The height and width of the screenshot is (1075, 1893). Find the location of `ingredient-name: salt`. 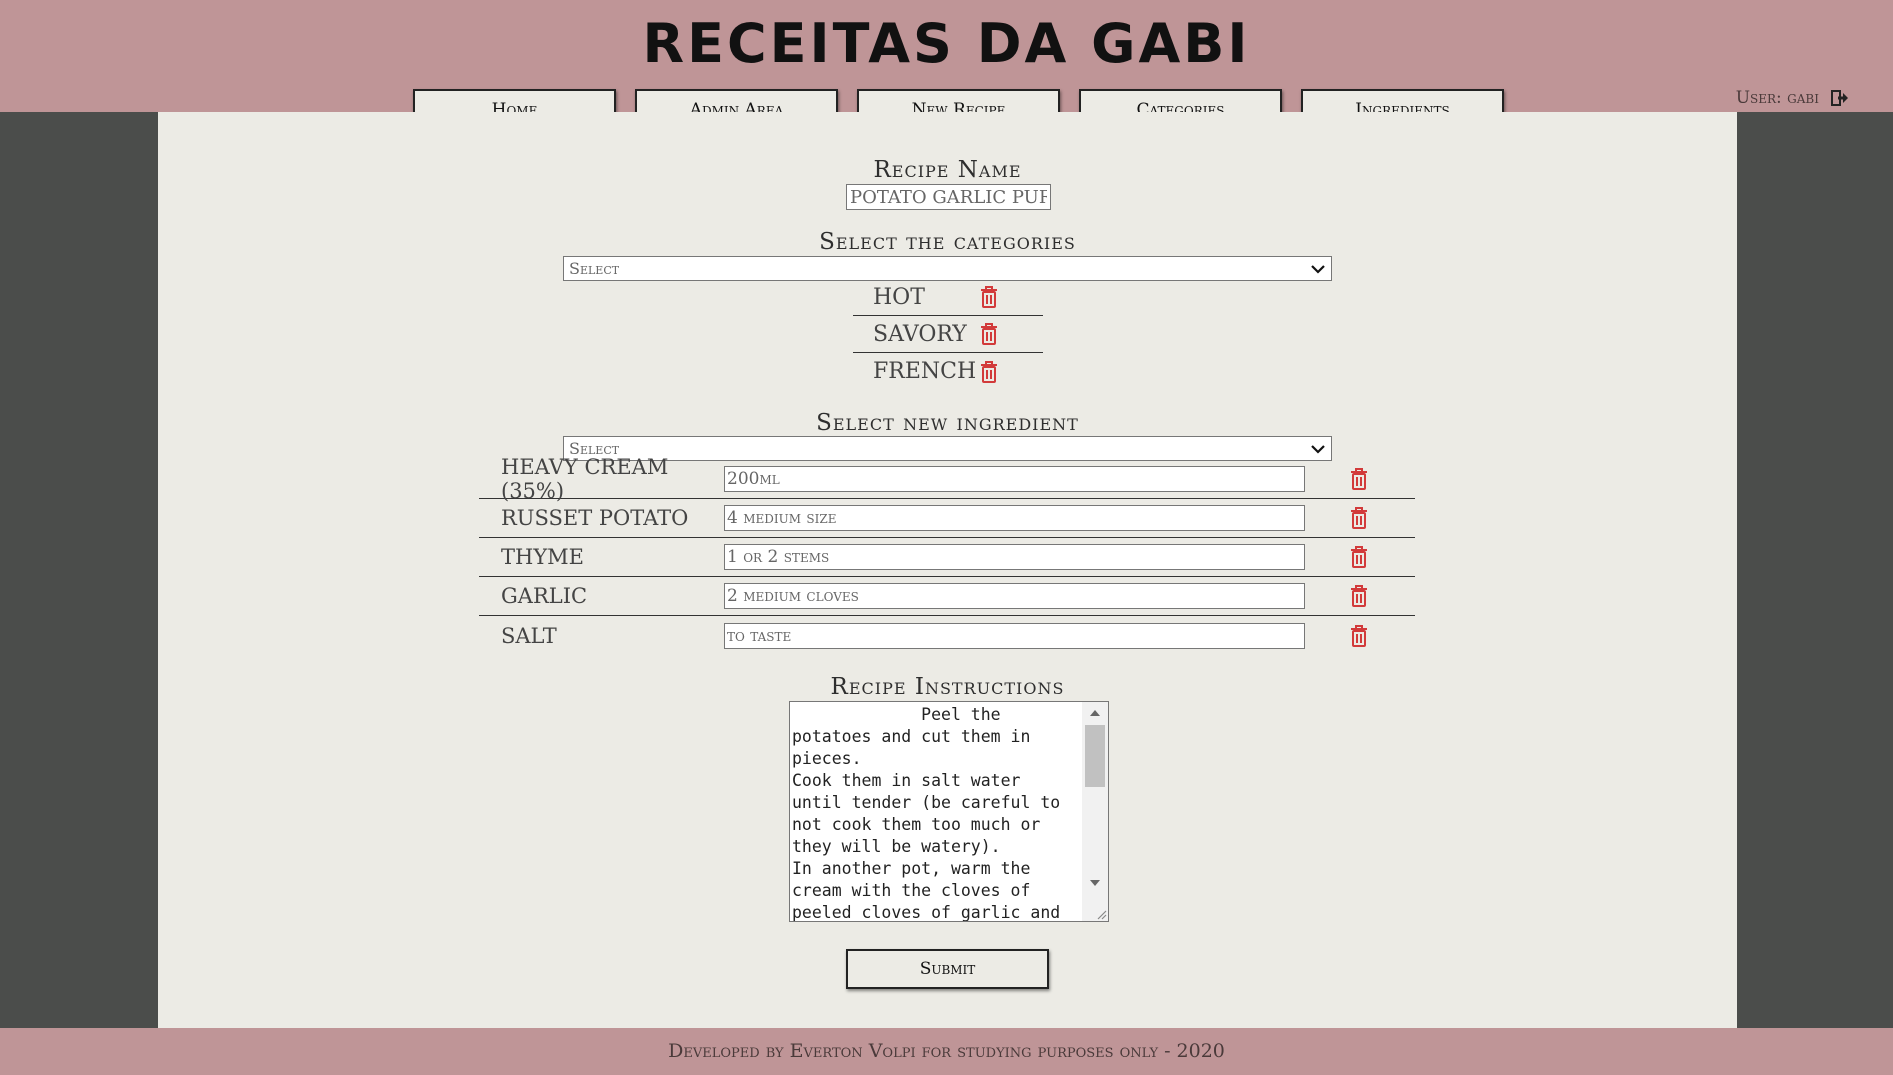

ingredient-name: salt is located at coordinates (529, 635).